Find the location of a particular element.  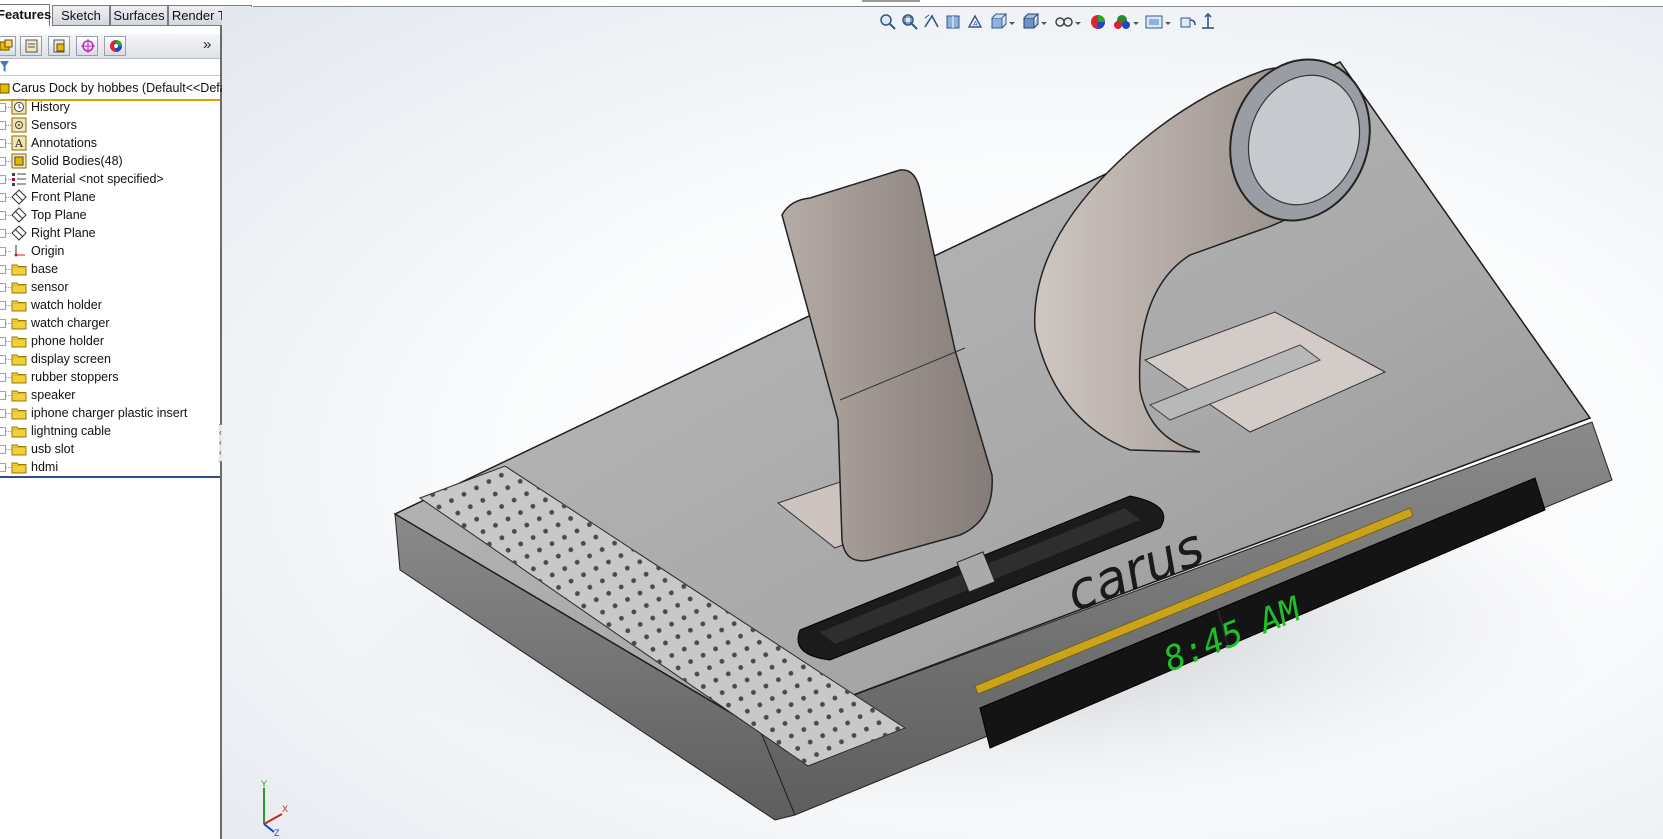

tree-item-iphone-charger-plastic-insert: iphone charger plastic insert is located at coordinates (110, 413).